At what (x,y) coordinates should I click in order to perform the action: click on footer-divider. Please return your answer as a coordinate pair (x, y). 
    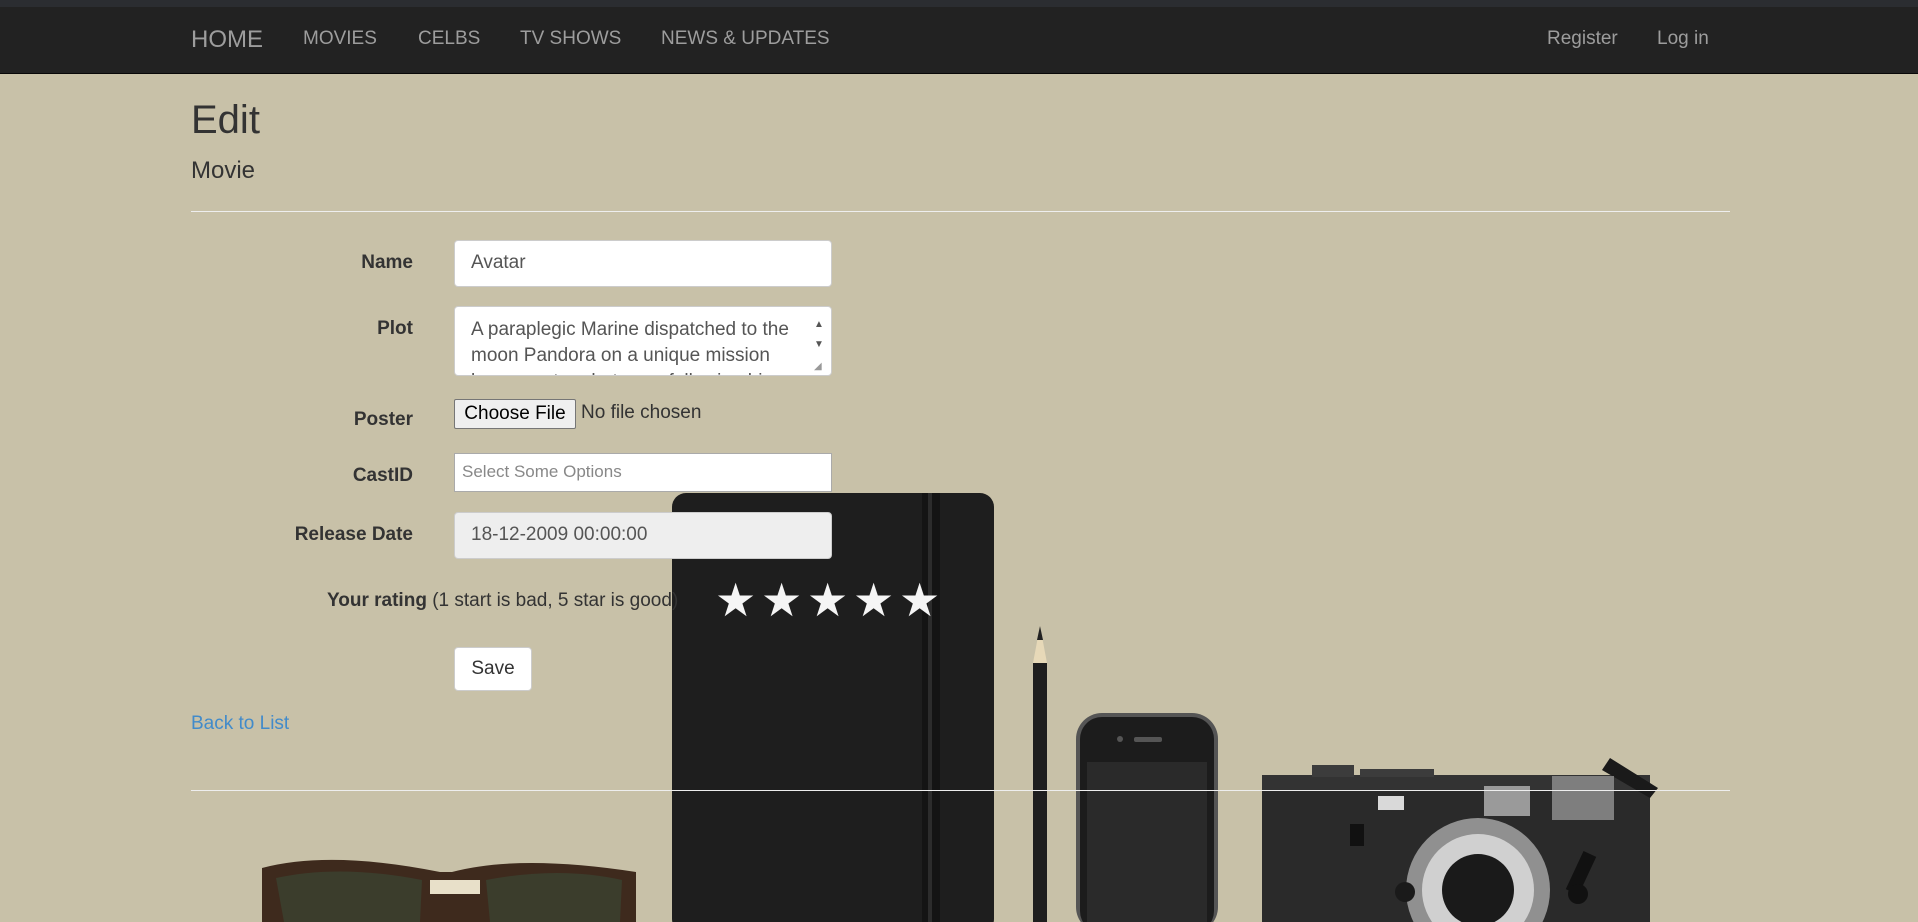
    Looking at the image, I should click on (960, 790).